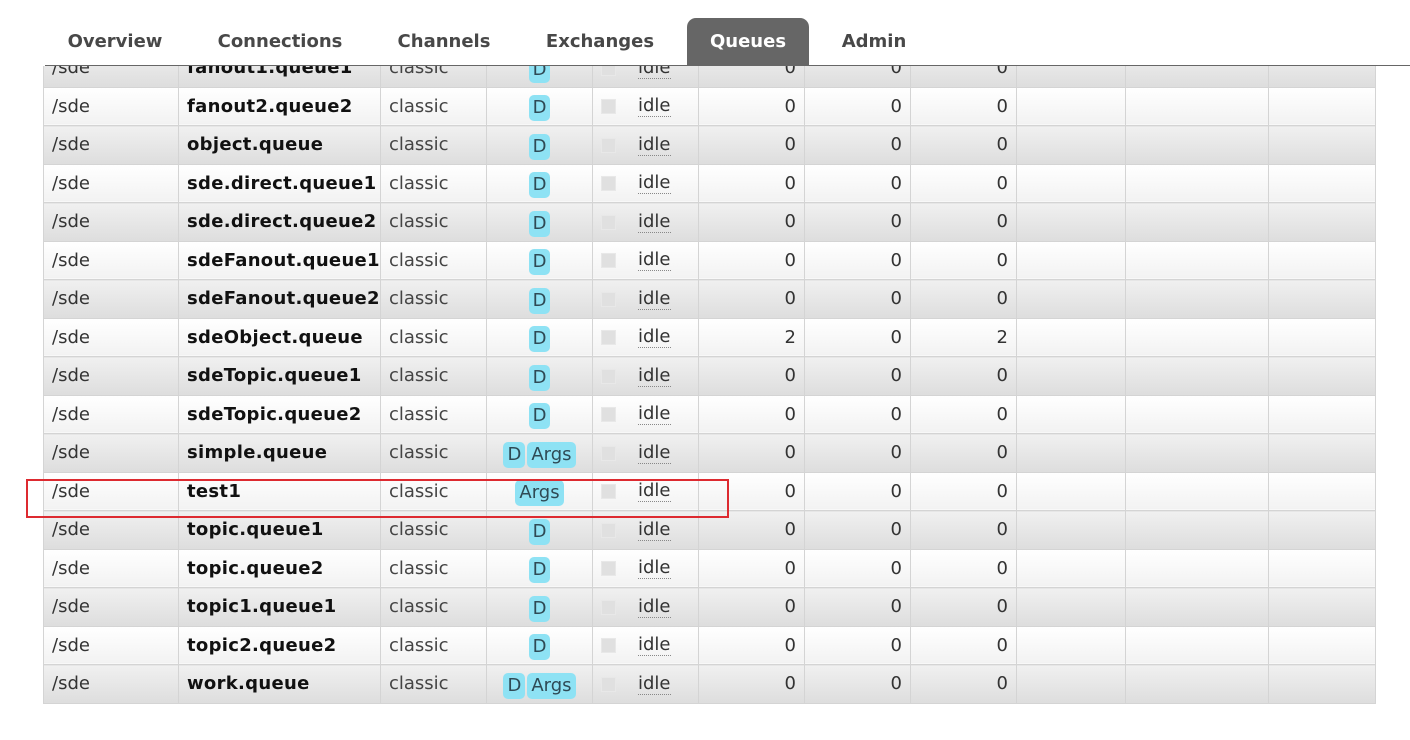  I want to click on messages-ready-cell: 0, so click(751, 145).